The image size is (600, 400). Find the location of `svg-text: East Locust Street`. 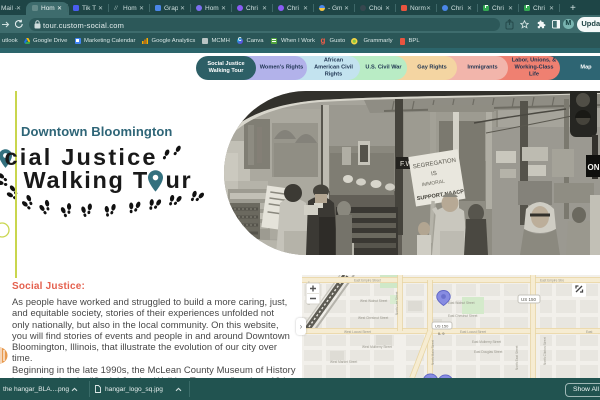

svg-text: East Locust Street is located at coordinates (473, 332).